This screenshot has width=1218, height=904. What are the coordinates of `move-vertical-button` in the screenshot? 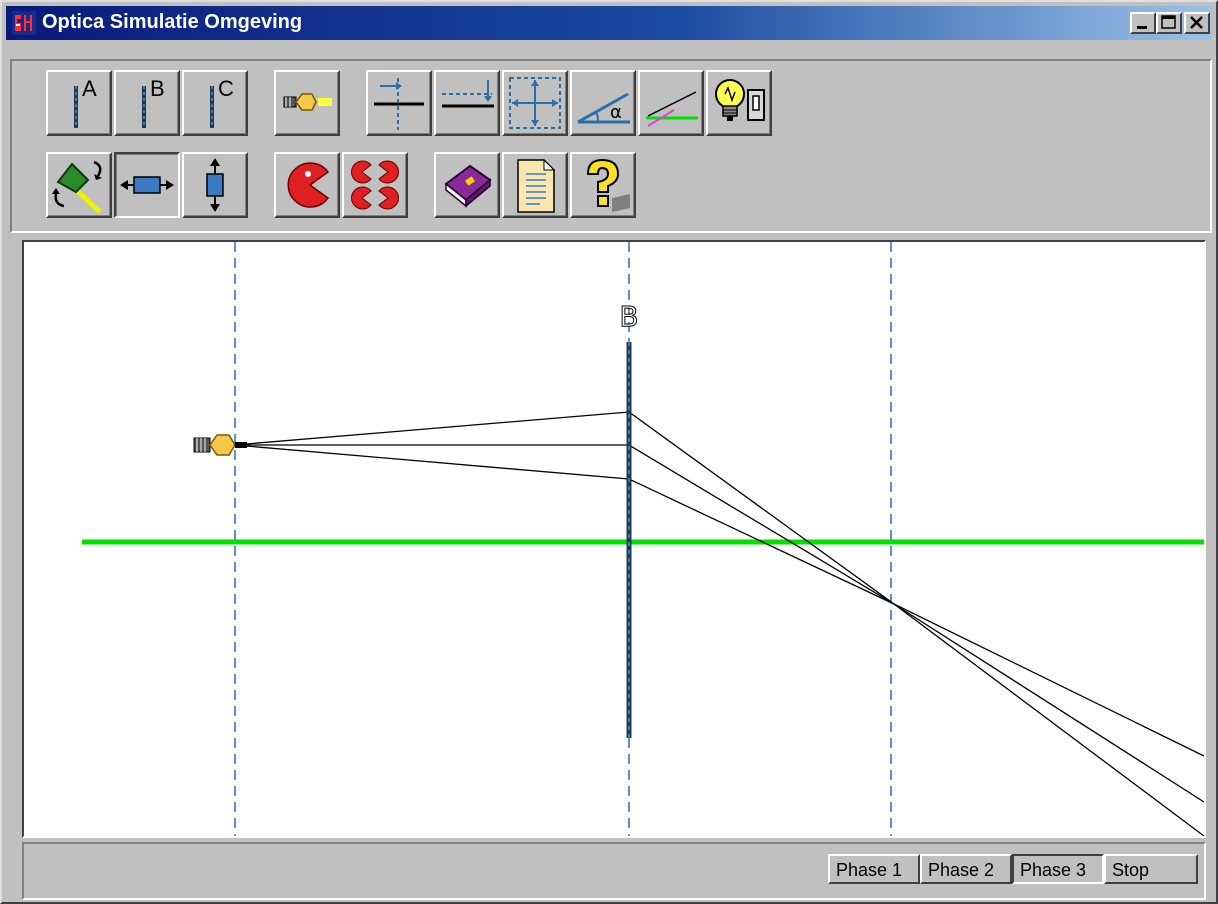 It's located at (215, 185).